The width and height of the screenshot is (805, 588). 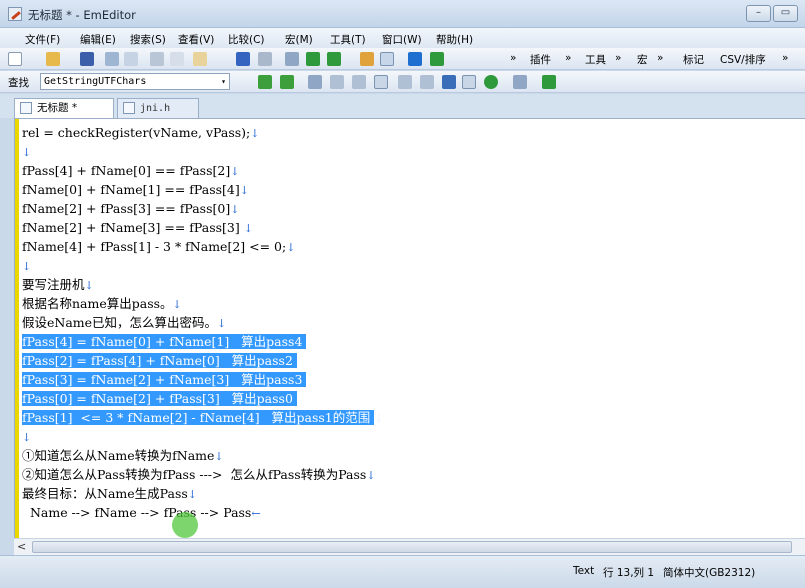 I want to click on menu-view: 查看(V), so click(x=196, y=39).